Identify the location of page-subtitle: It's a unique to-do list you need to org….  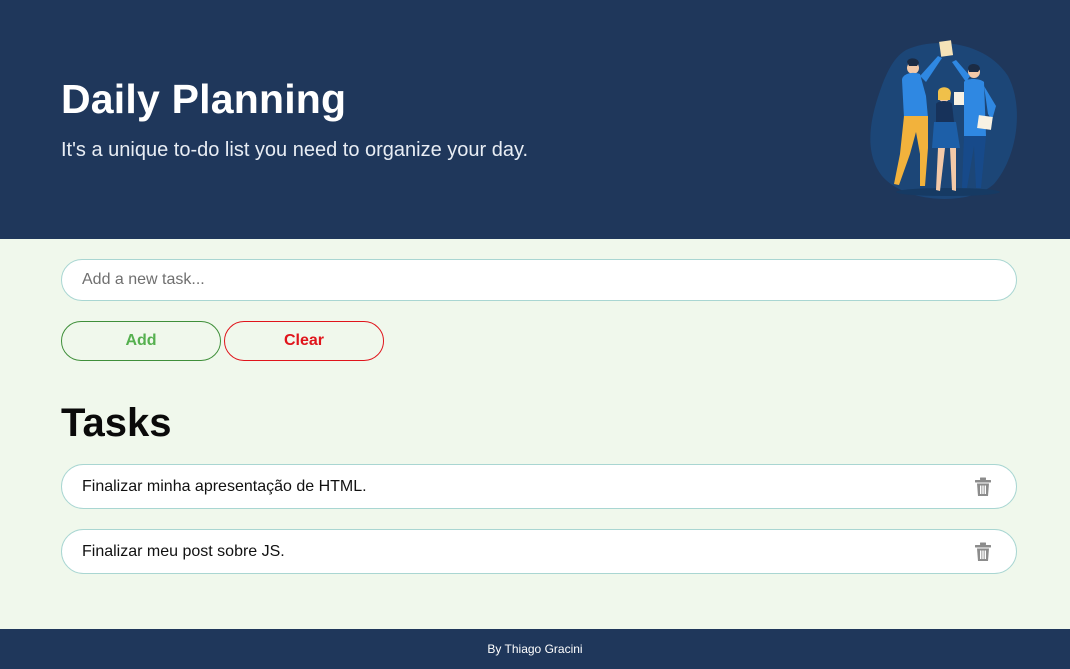
(295, 150).